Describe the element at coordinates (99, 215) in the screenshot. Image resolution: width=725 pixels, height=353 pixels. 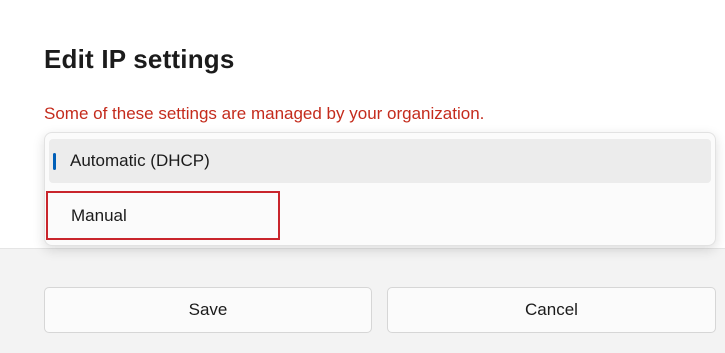
I see `option-label: Manual` at that location.